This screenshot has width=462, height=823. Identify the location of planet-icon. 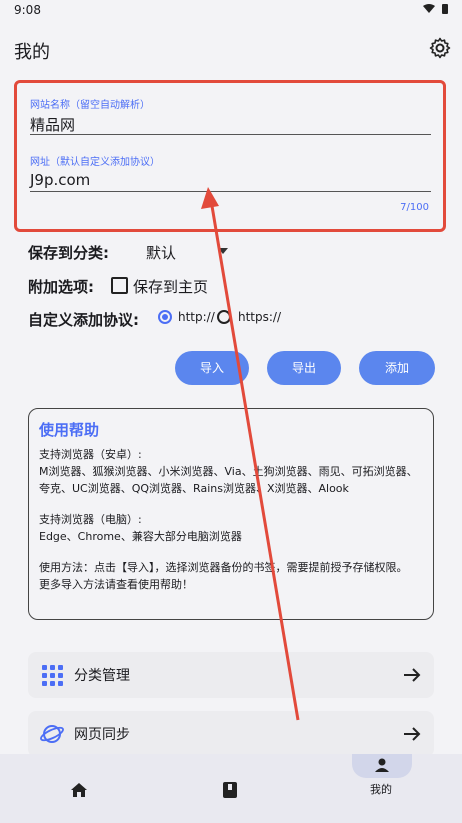
(52, 734).